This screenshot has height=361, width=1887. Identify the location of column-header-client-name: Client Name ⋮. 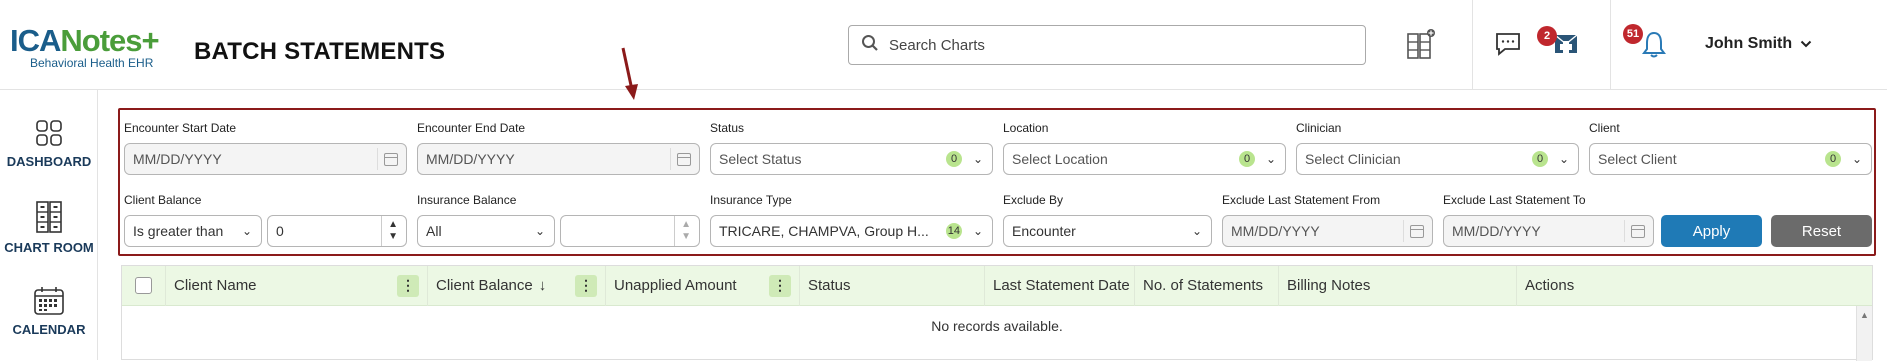
(297, 285).